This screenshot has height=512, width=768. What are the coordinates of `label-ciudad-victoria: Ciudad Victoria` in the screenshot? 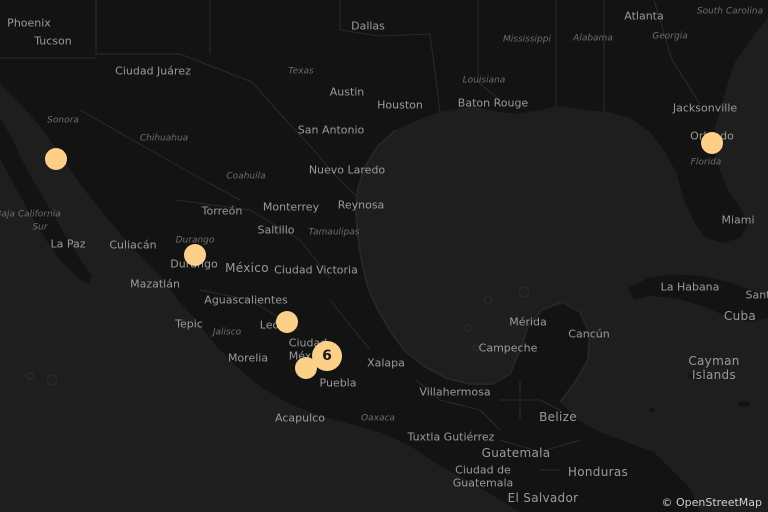 It's located at (316, 270).